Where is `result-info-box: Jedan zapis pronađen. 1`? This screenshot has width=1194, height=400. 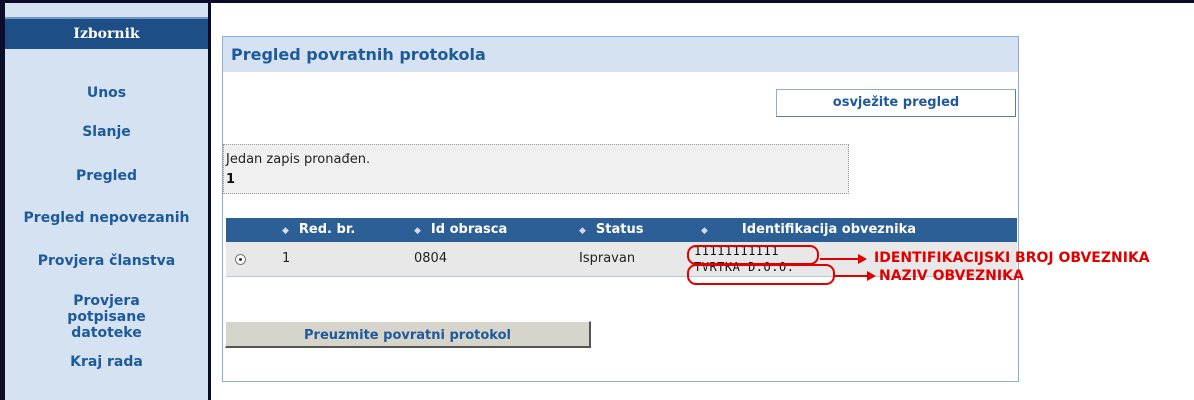
result-info-box: Jedan zapis pronađen. 1 is located at coordinates (536, 169).